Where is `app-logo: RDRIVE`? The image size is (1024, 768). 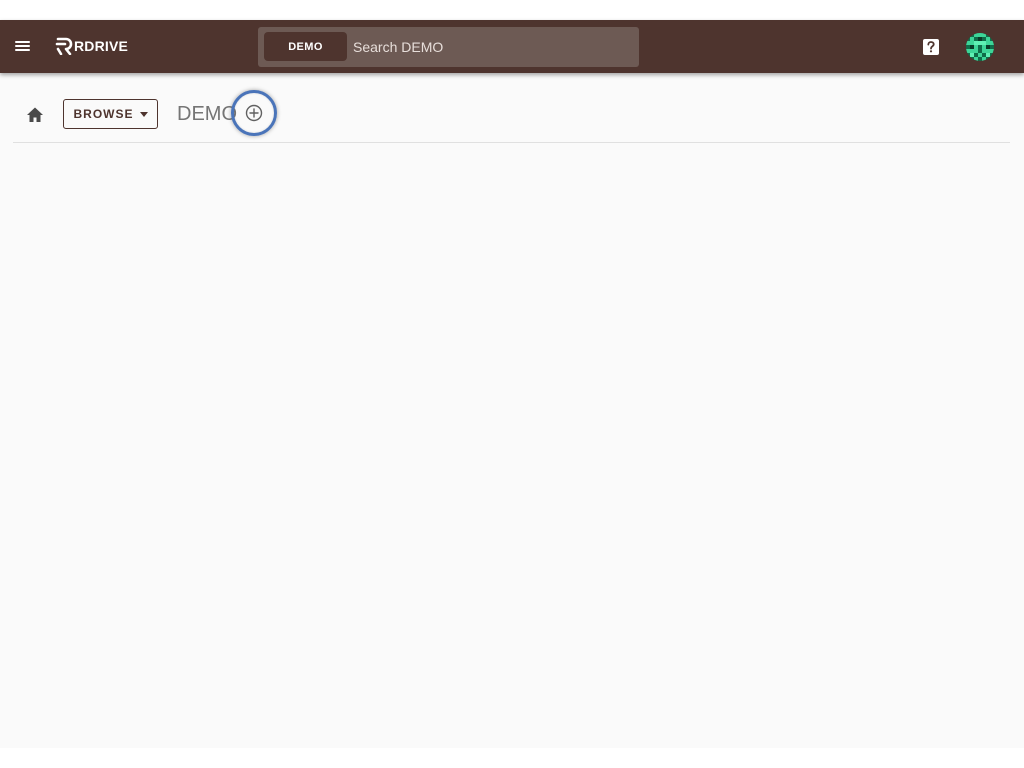 app-logo: RDRIVE is located at coordinates (91, 46).